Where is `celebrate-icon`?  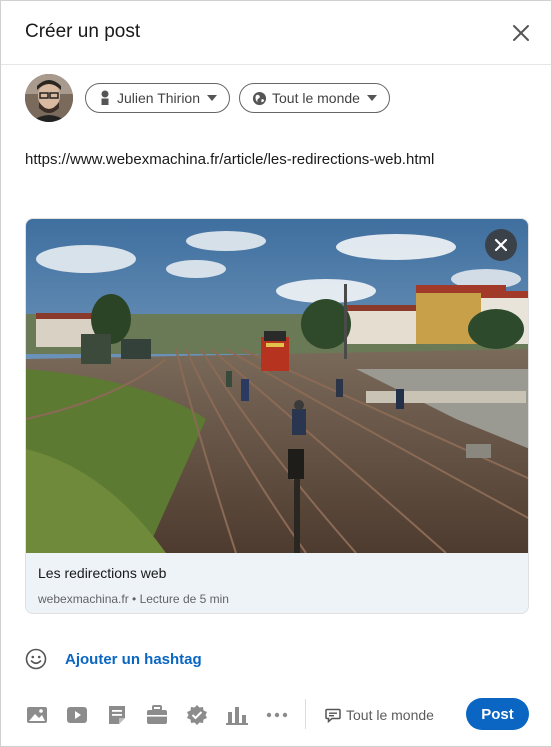
celebrate-icon is located at coordinates (197, 715).